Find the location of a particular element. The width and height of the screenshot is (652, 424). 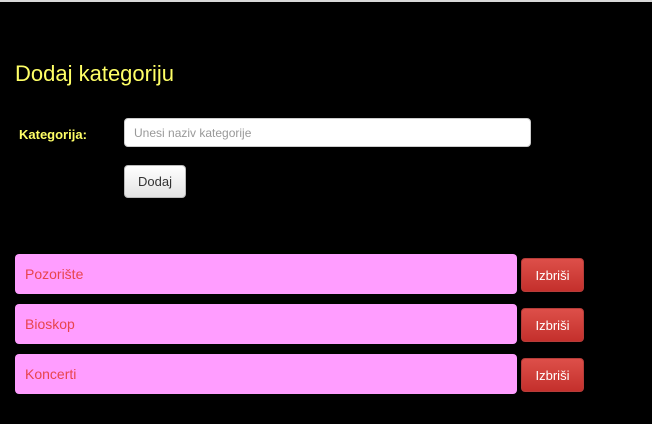

page-title: Dodaj kategoriju is located at coordinates (94, 73).